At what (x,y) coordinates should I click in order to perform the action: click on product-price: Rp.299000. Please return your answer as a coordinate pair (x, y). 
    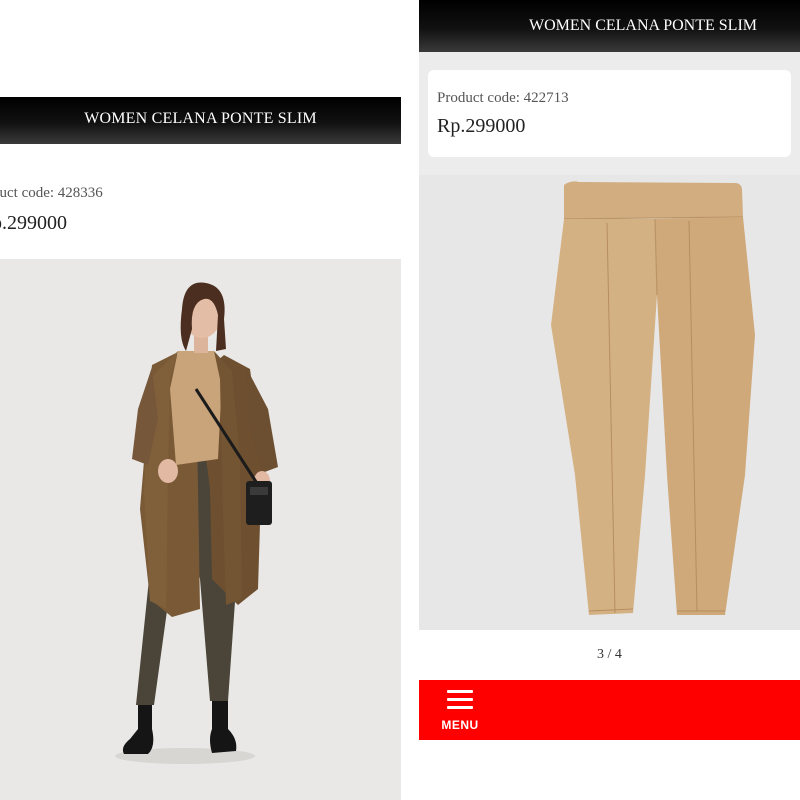
    Looking at the image, I should click on (481, 126).